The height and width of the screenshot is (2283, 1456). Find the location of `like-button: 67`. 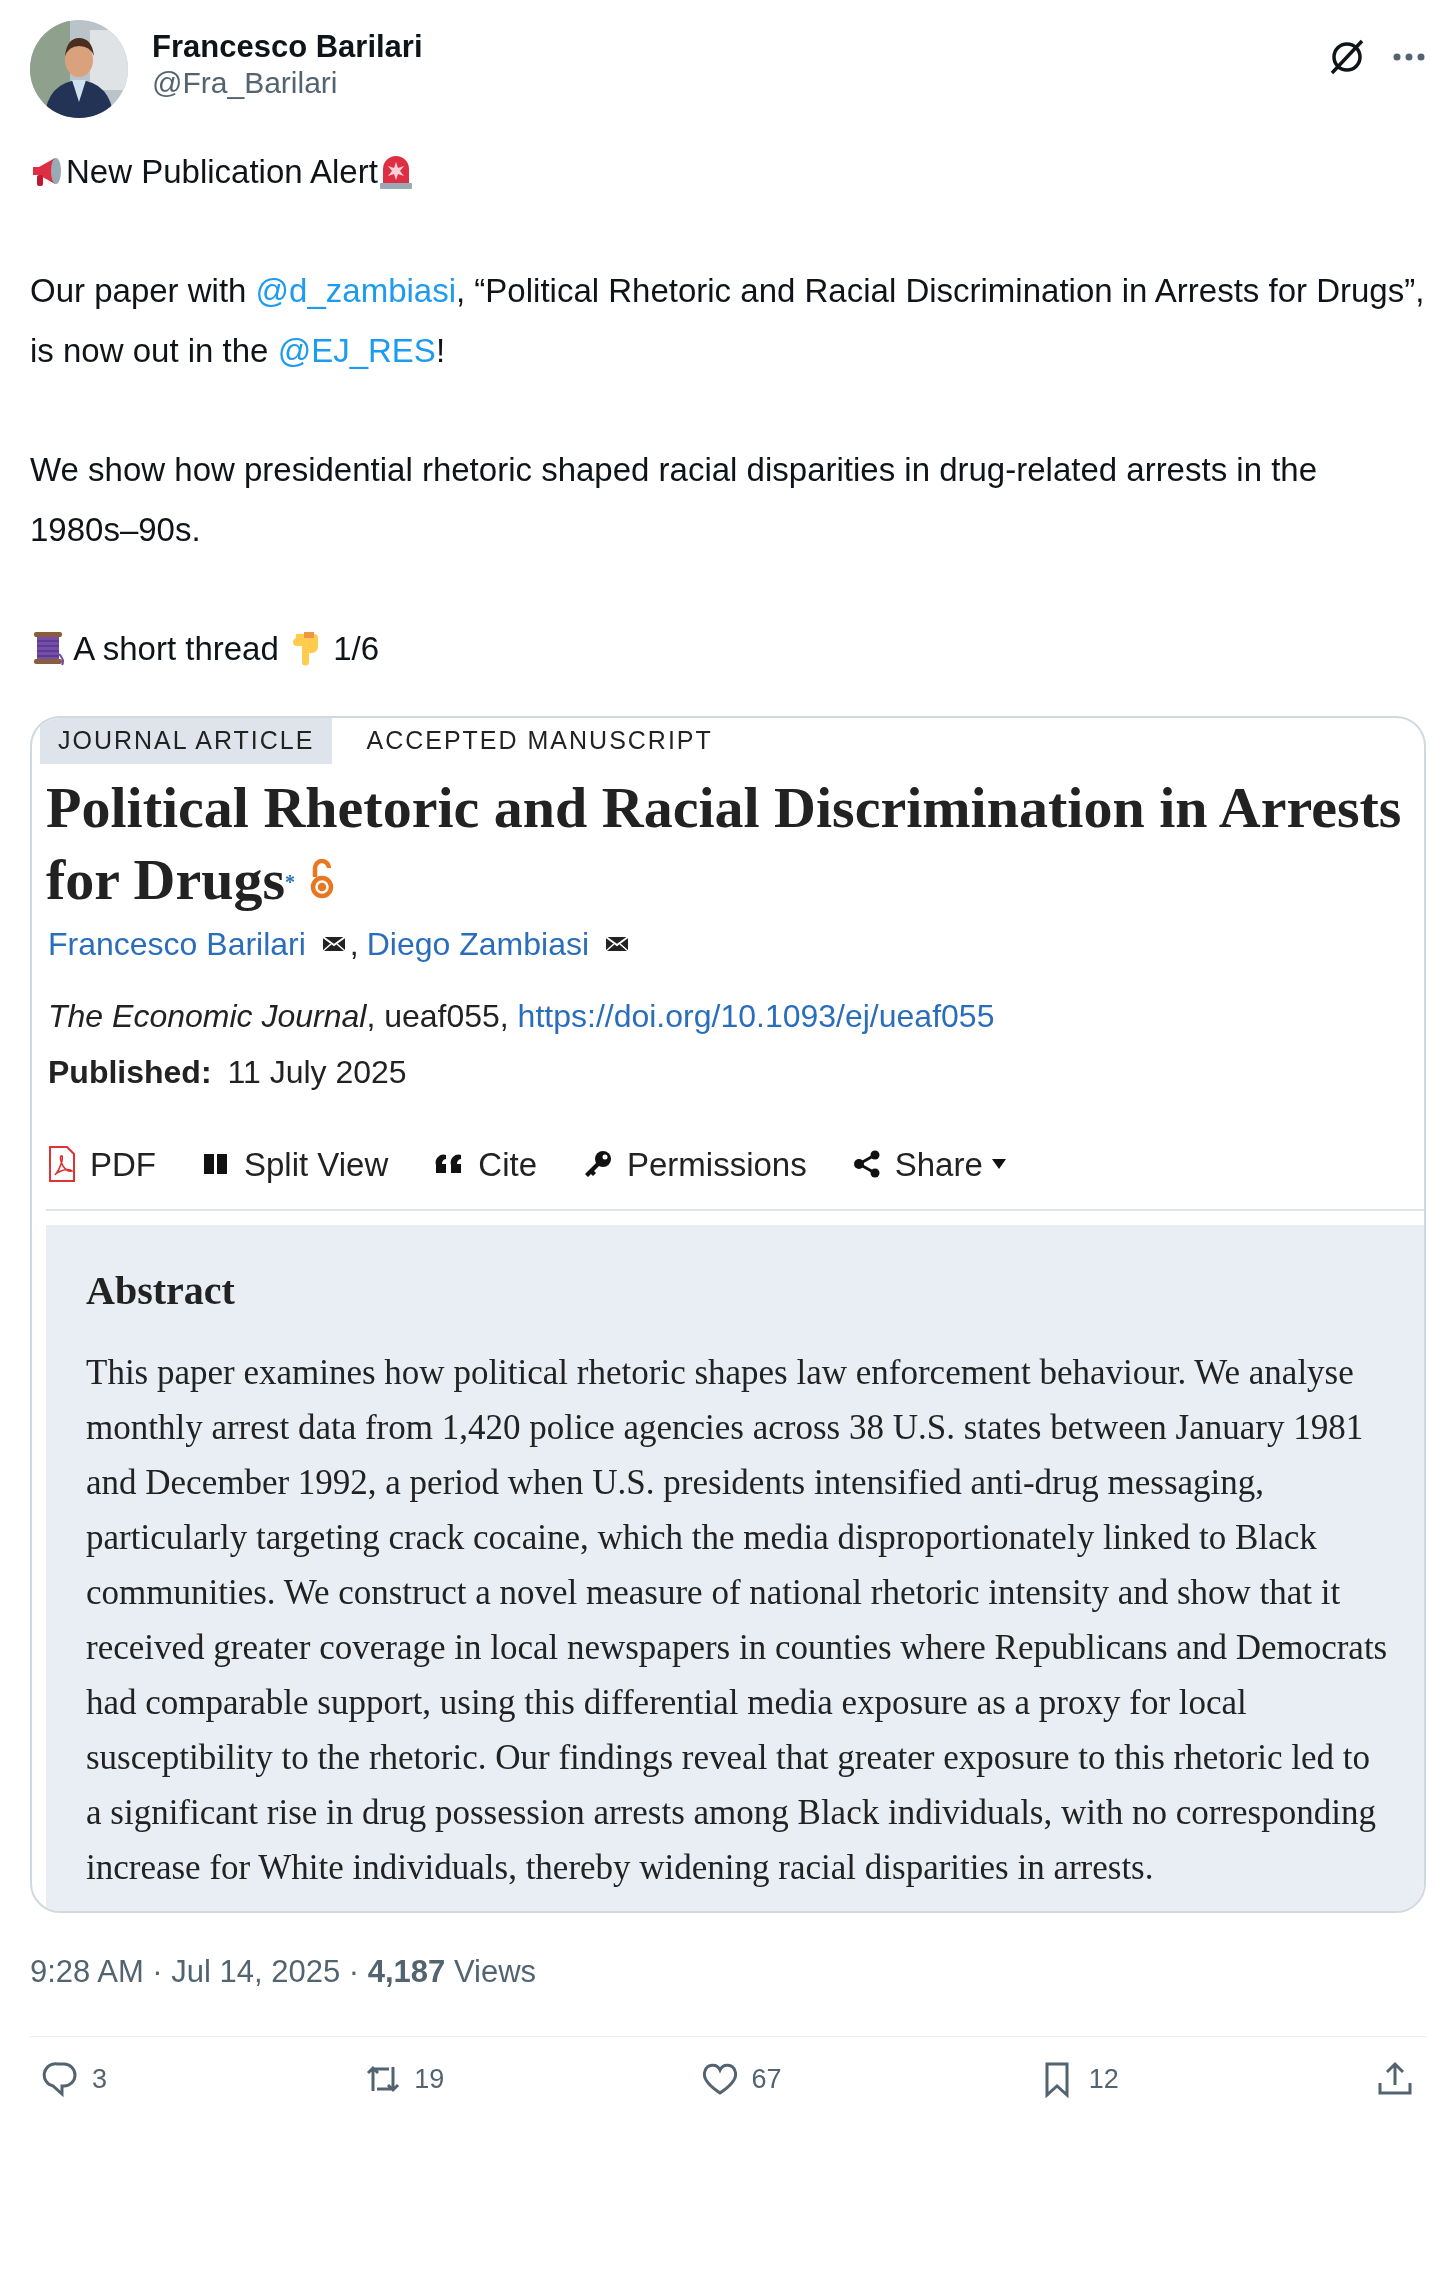

like-button: 67 is located at coordinates (741, 2078).